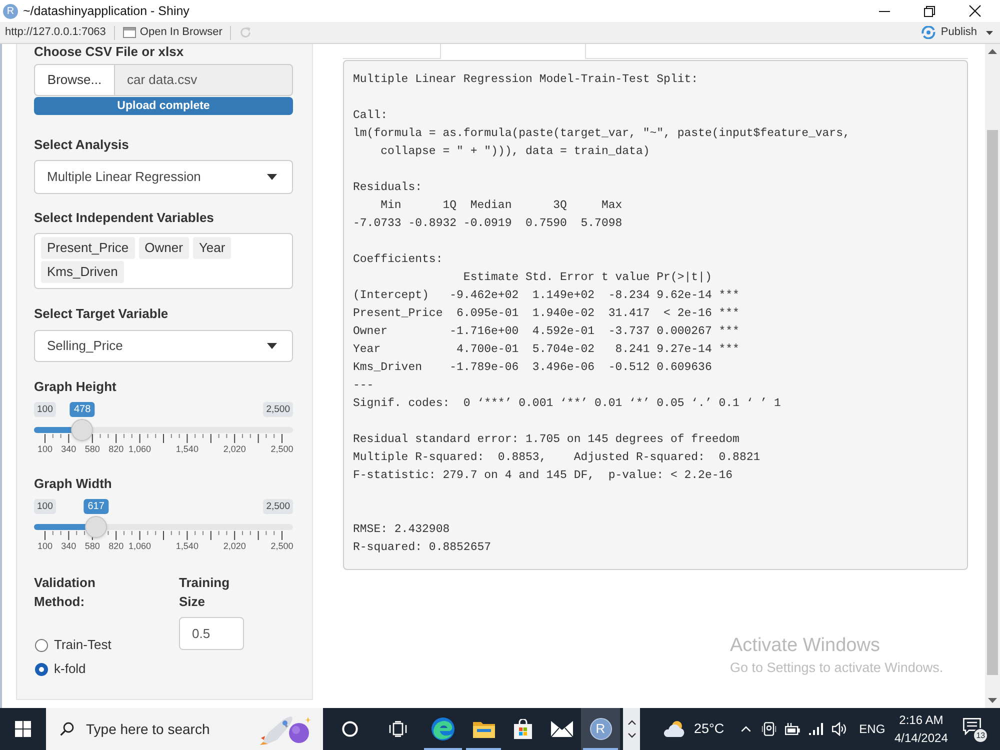 The image size is (1000, 750). I want to click on search-field: Type here to search, so click(184, 729).